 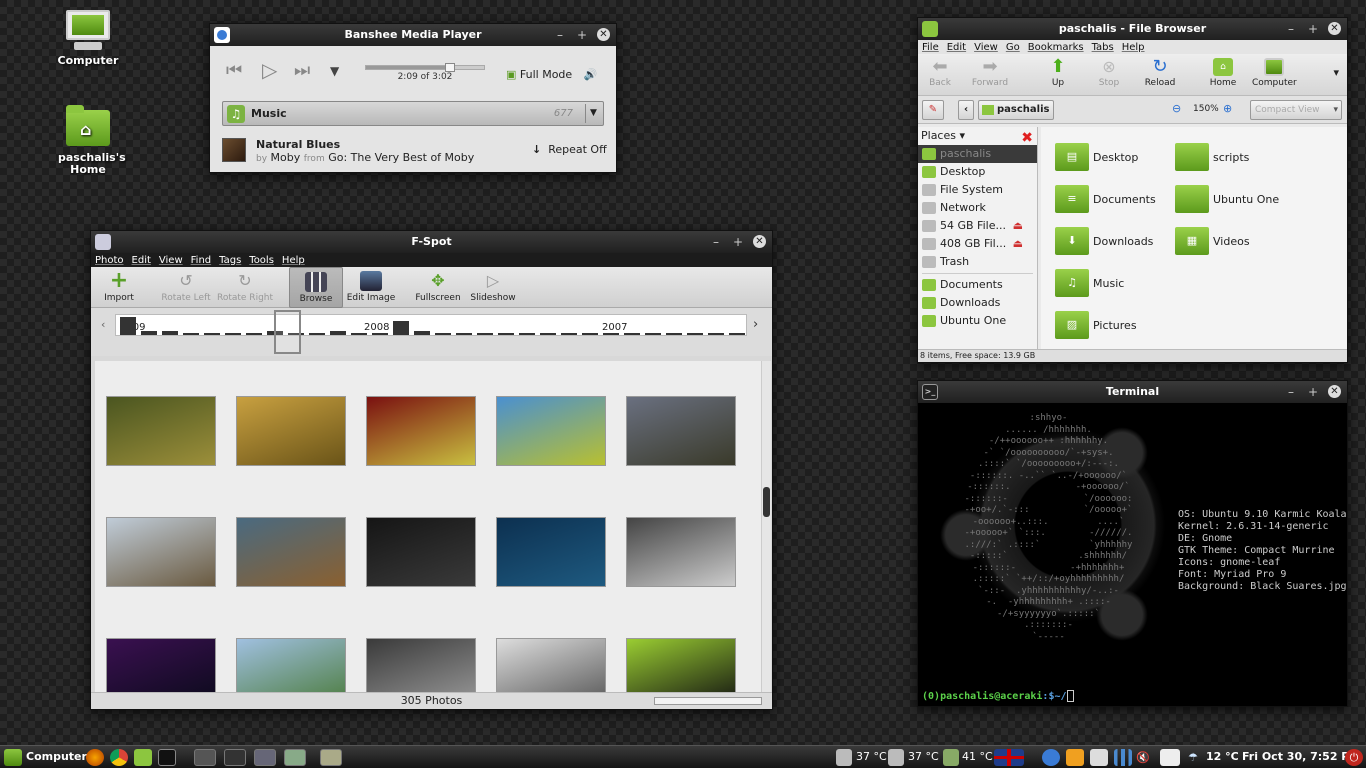 What do you see at coordinates (1354, 757) in the screenshot?
I see `power-icon: ⏻` at bounding box center [1354, 757].